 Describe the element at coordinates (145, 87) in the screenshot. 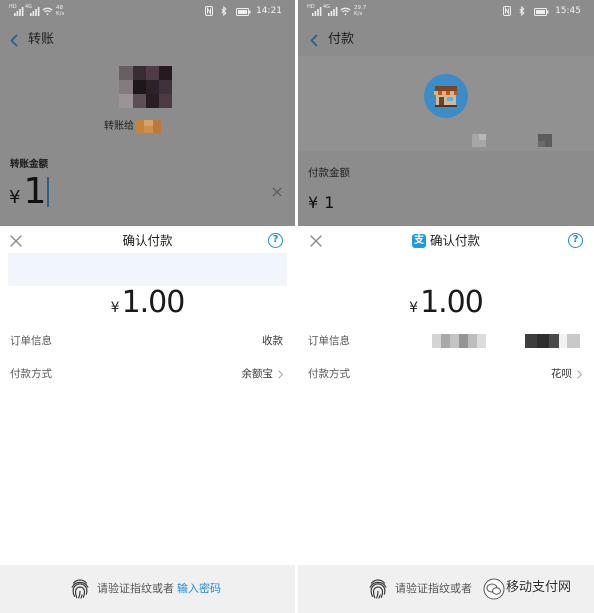

I see `recipient-avatar` at that location.